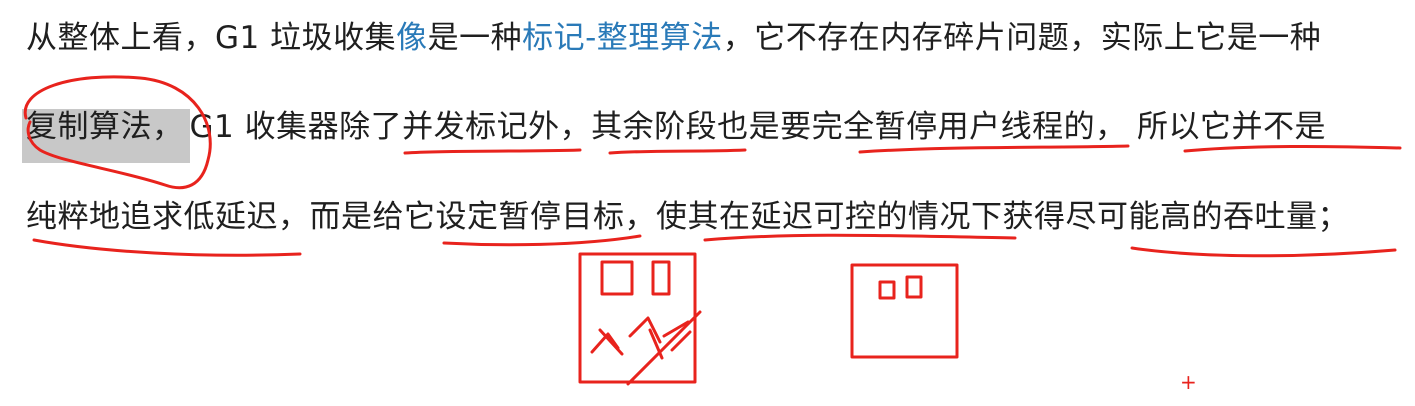 This screenshot has height=406, width=1415. I want to click on selected-text-highlight: 复制算法，, so click(106, 136).